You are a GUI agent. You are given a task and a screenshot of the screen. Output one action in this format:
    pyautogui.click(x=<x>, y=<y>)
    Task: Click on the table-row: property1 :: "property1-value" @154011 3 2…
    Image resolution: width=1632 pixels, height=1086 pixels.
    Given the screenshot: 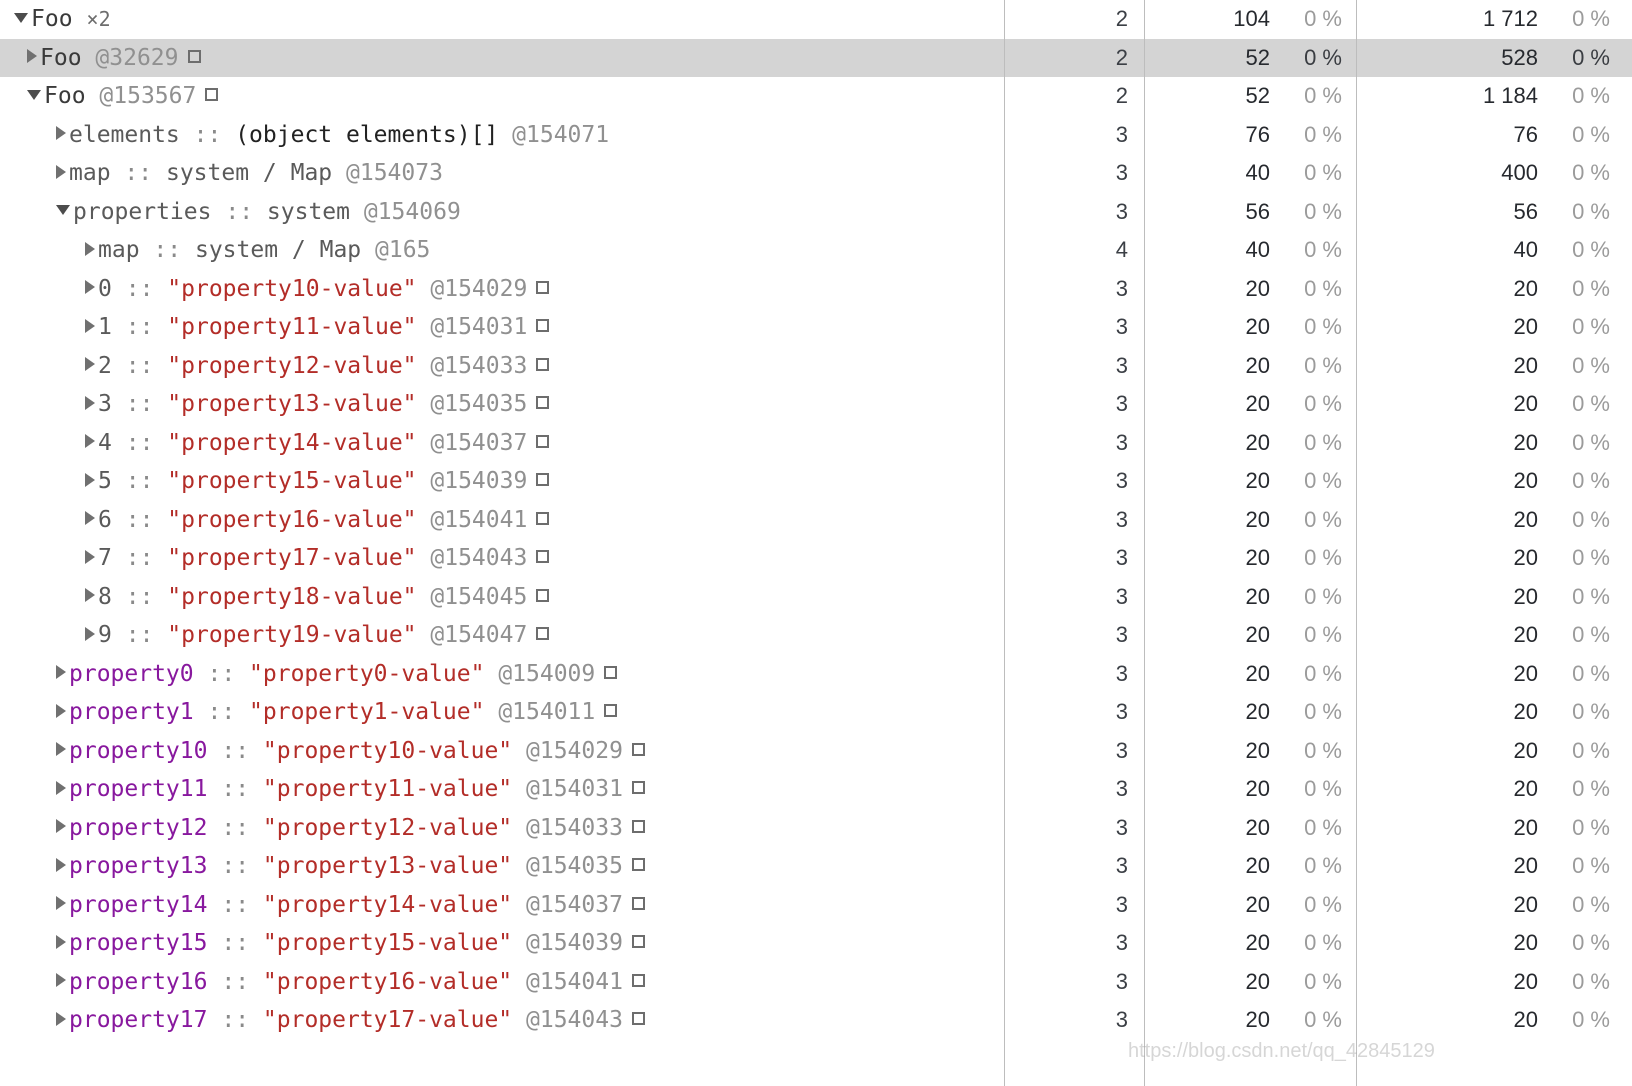 What is the action you would take?
    pyautogui.click(x=816, y=712)
    